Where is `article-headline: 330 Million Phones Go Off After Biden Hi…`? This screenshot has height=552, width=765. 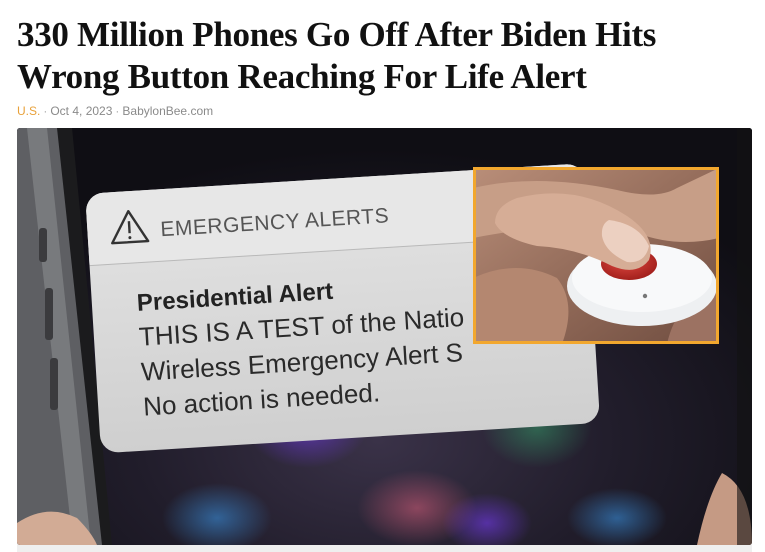 article-headline: 330 Million Phones Go Off After Biden Hi… is located at coordinates (387, 56).